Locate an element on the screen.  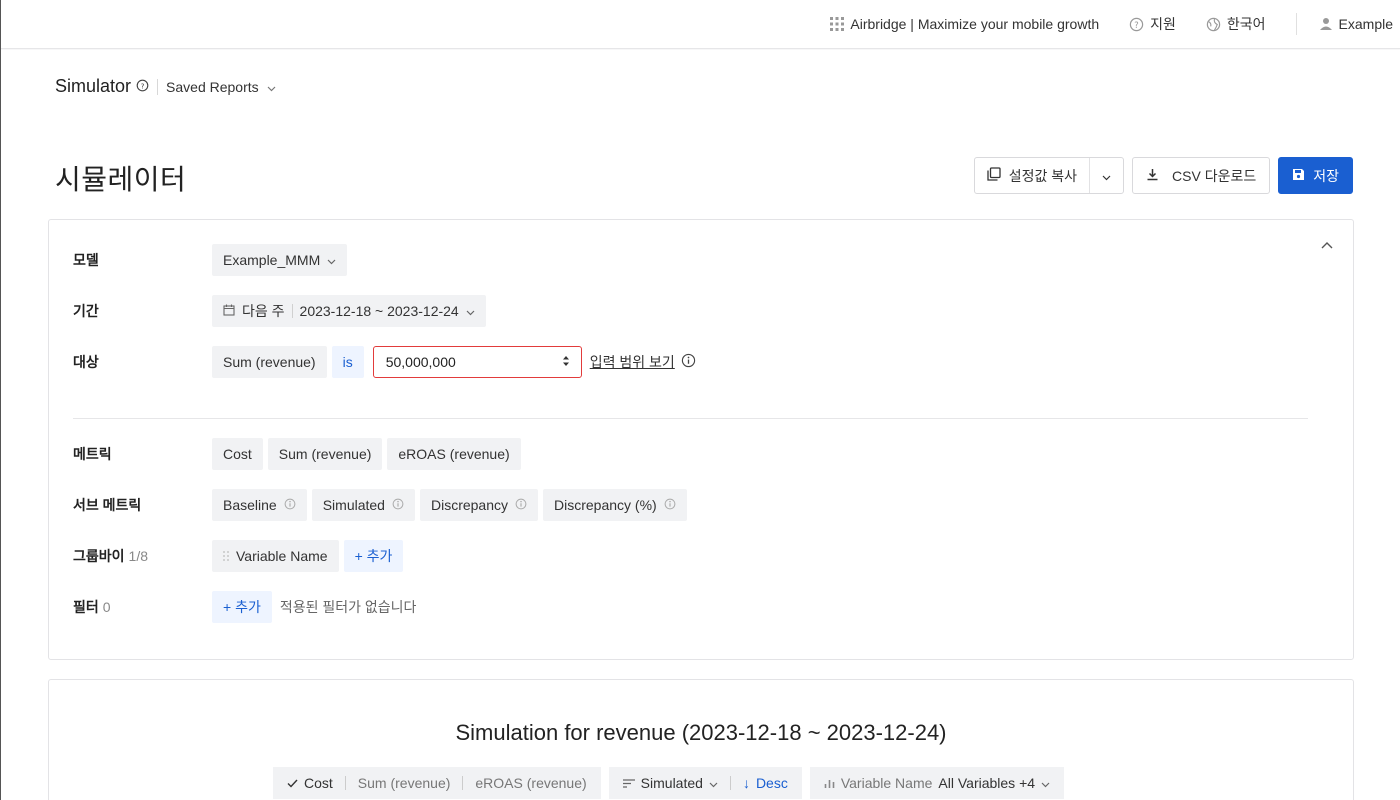
target-value-input: 50,000,000 is located at coordinates (477, 362).